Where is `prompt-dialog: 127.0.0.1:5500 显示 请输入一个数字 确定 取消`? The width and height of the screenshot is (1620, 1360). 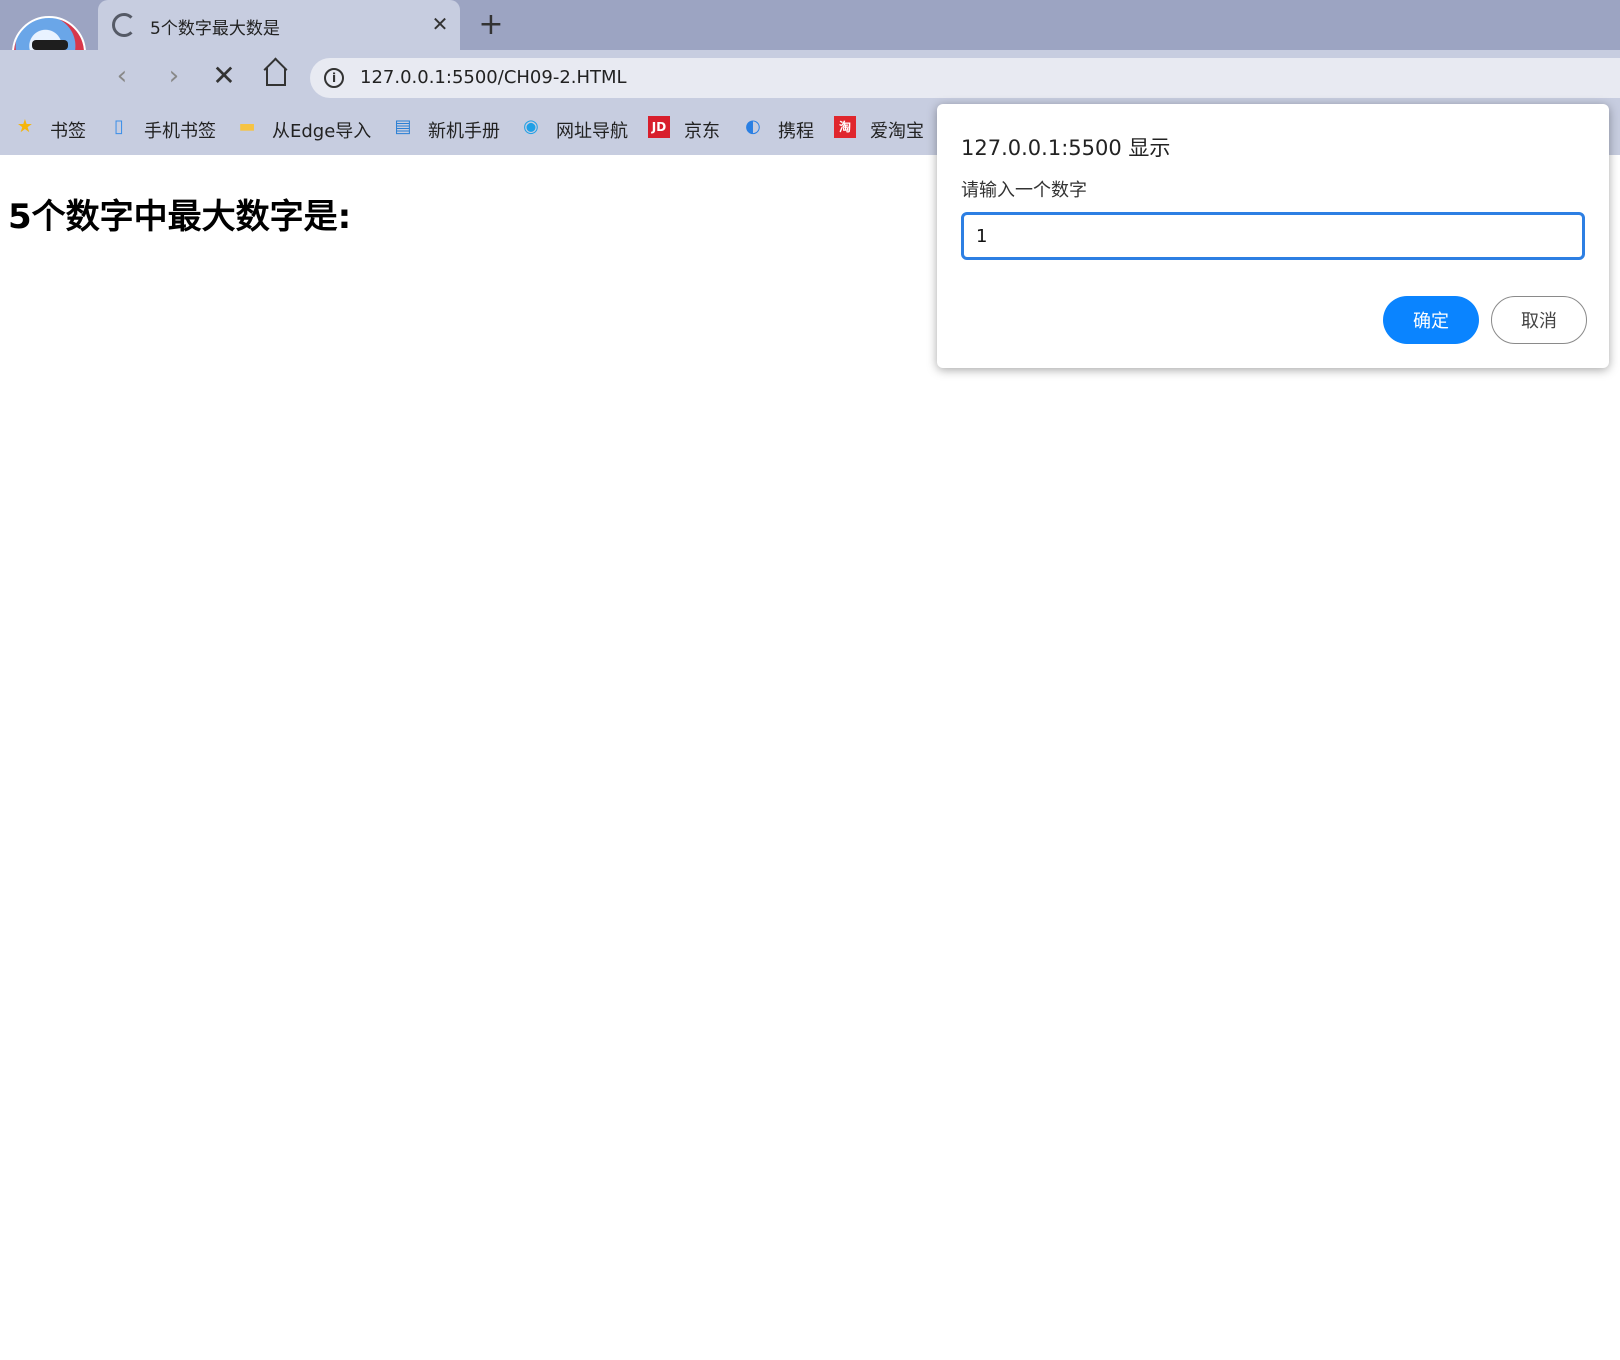 prompt-dialog: 127.0.0.1:5500 显示 请输入一个数字 确定 取消 is located at coordinates (1273, 236).